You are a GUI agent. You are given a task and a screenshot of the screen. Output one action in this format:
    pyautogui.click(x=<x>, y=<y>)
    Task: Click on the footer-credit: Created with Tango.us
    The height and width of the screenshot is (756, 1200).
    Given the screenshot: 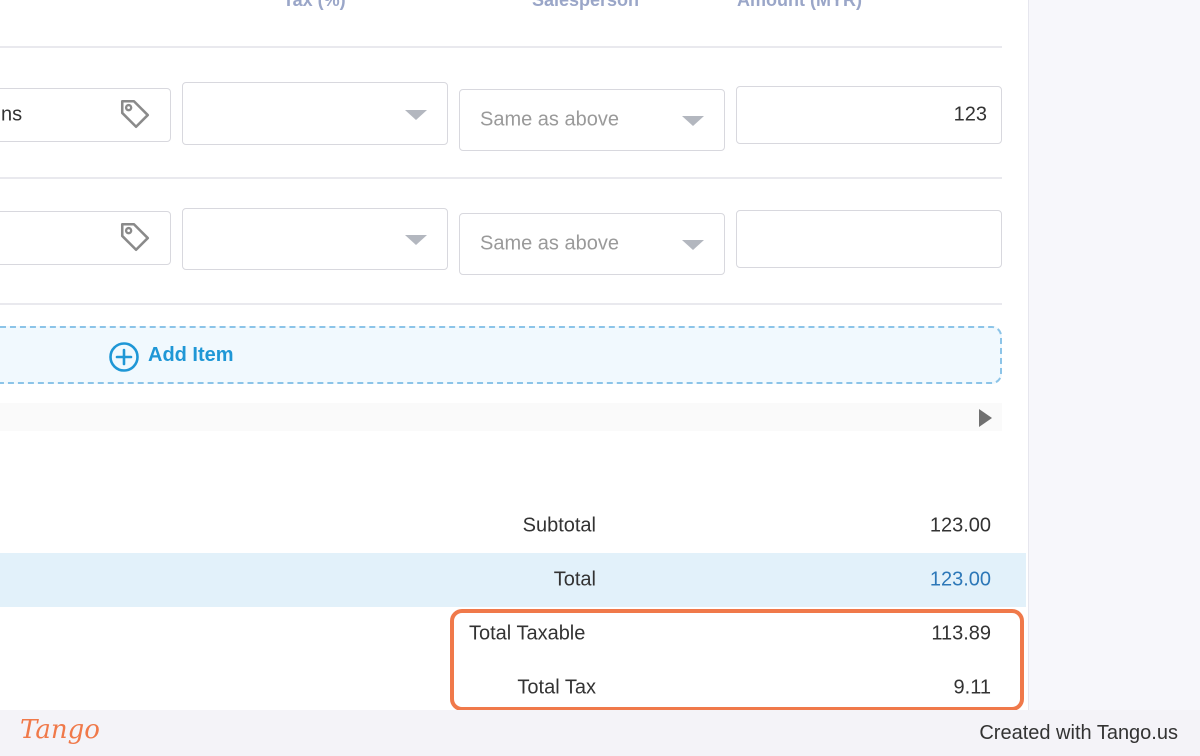 What is the action you would take?
    pyautogui.click(x=1078, y=733)
    